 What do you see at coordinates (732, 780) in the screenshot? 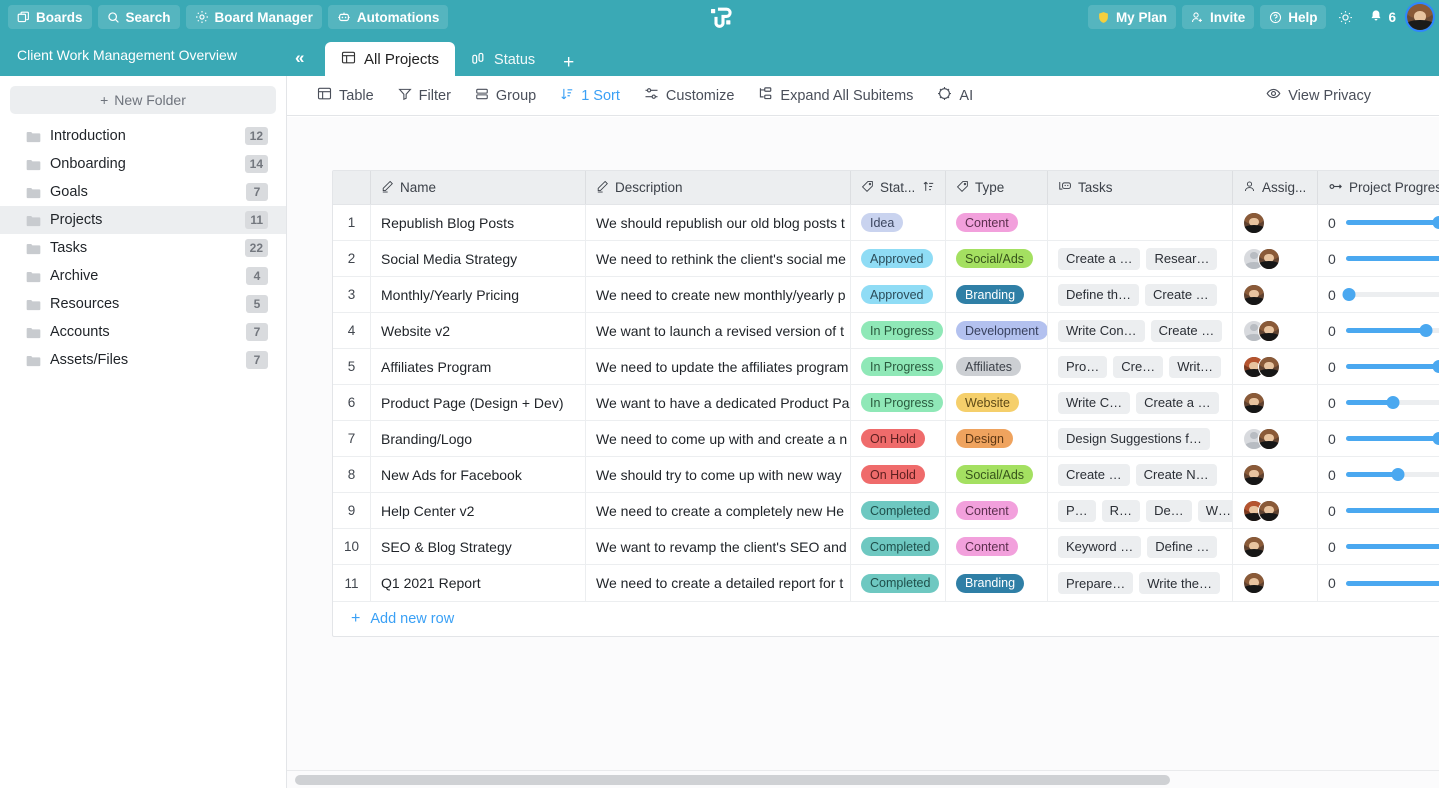
I see `horizontal-scrollbar-thumb` at bounding box center [732, 780].